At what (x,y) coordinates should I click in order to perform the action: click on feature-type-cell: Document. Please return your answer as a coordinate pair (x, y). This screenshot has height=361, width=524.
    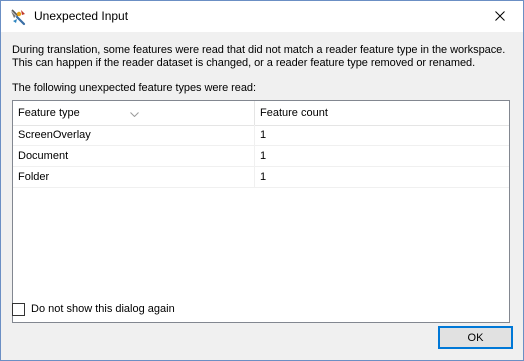
    Looking at the image, I should click on (134, 156).